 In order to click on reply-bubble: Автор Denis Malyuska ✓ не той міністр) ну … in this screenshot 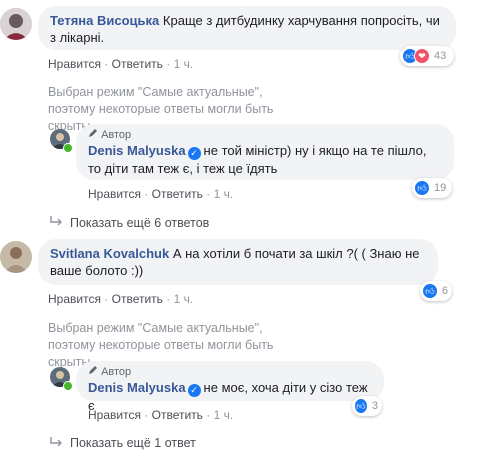, I will do `click(265, 152)`.